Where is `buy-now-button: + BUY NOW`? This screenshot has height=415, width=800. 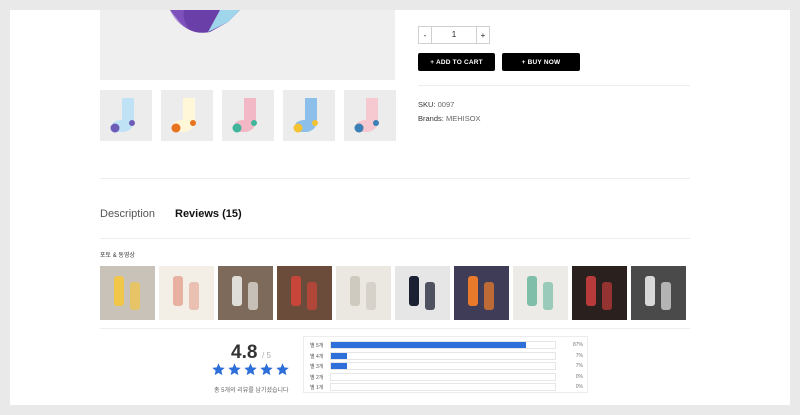
buy-now-button: + BUY NOW is located at coordinates (541, 62).